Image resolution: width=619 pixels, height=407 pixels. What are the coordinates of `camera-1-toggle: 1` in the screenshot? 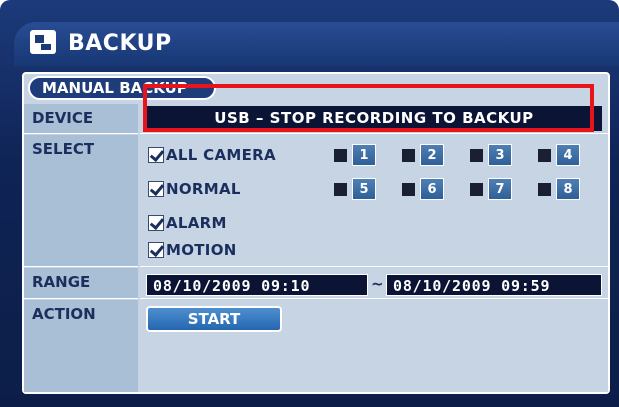 It's located at (355, 155).